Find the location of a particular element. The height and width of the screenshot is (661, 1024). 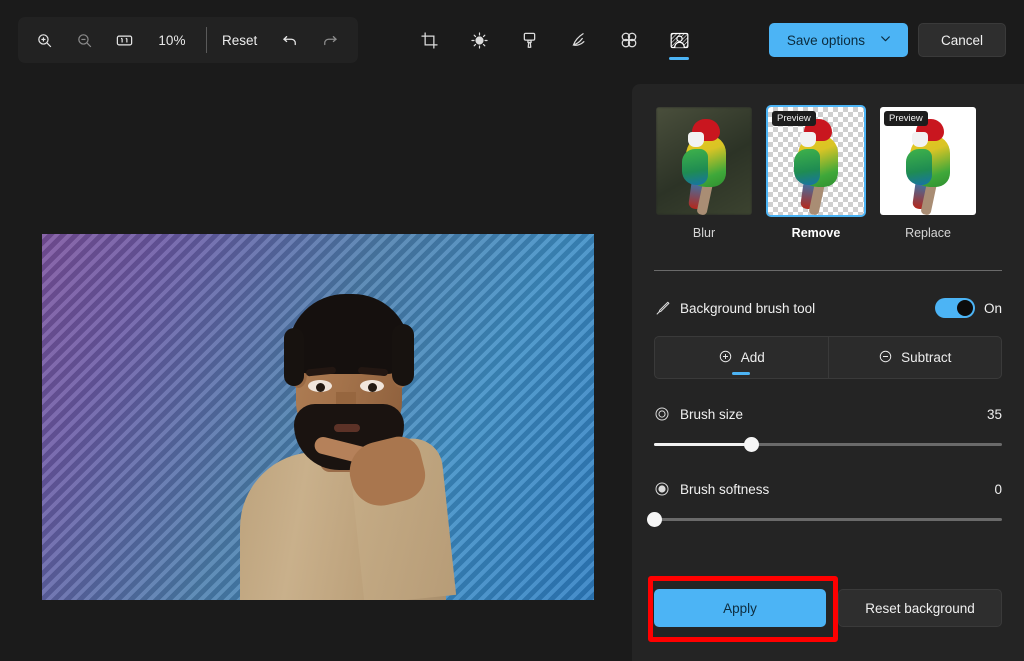

background-mode-list: Blur Preview Remove Preview Replace is located at coordinates (828, 172).